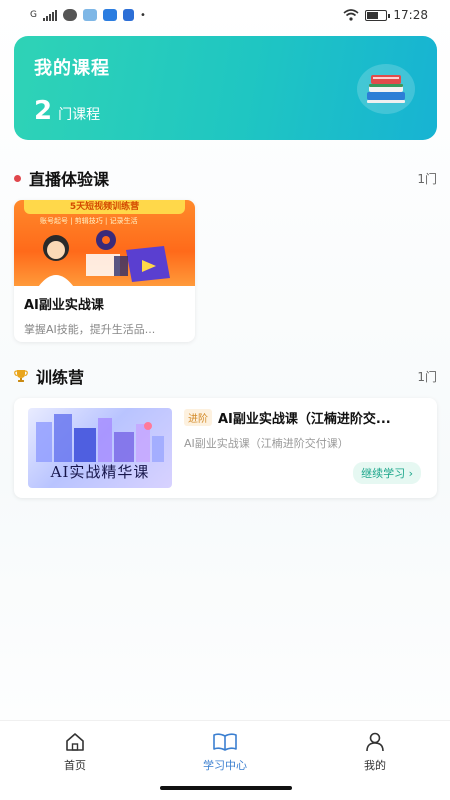 The image size is (450, 800). What do you see at coordinates (109, 15) in the screenshot?
I see `app-icon` at bounding box center [109, 15].